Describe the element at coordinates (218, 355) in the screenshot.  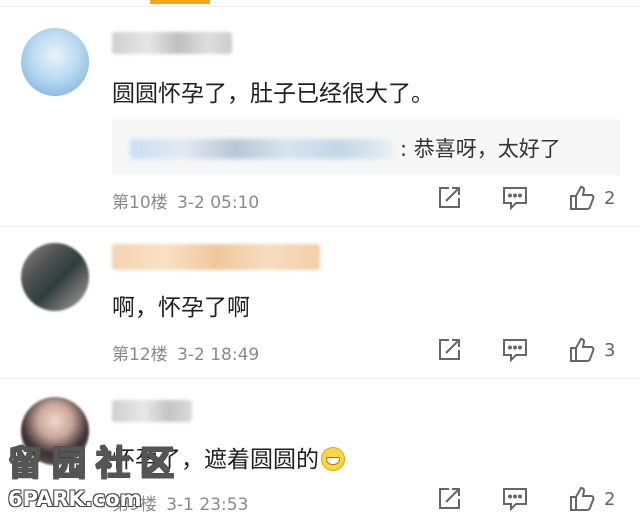
I see `timestamp: 3-2 18:49` at that location.